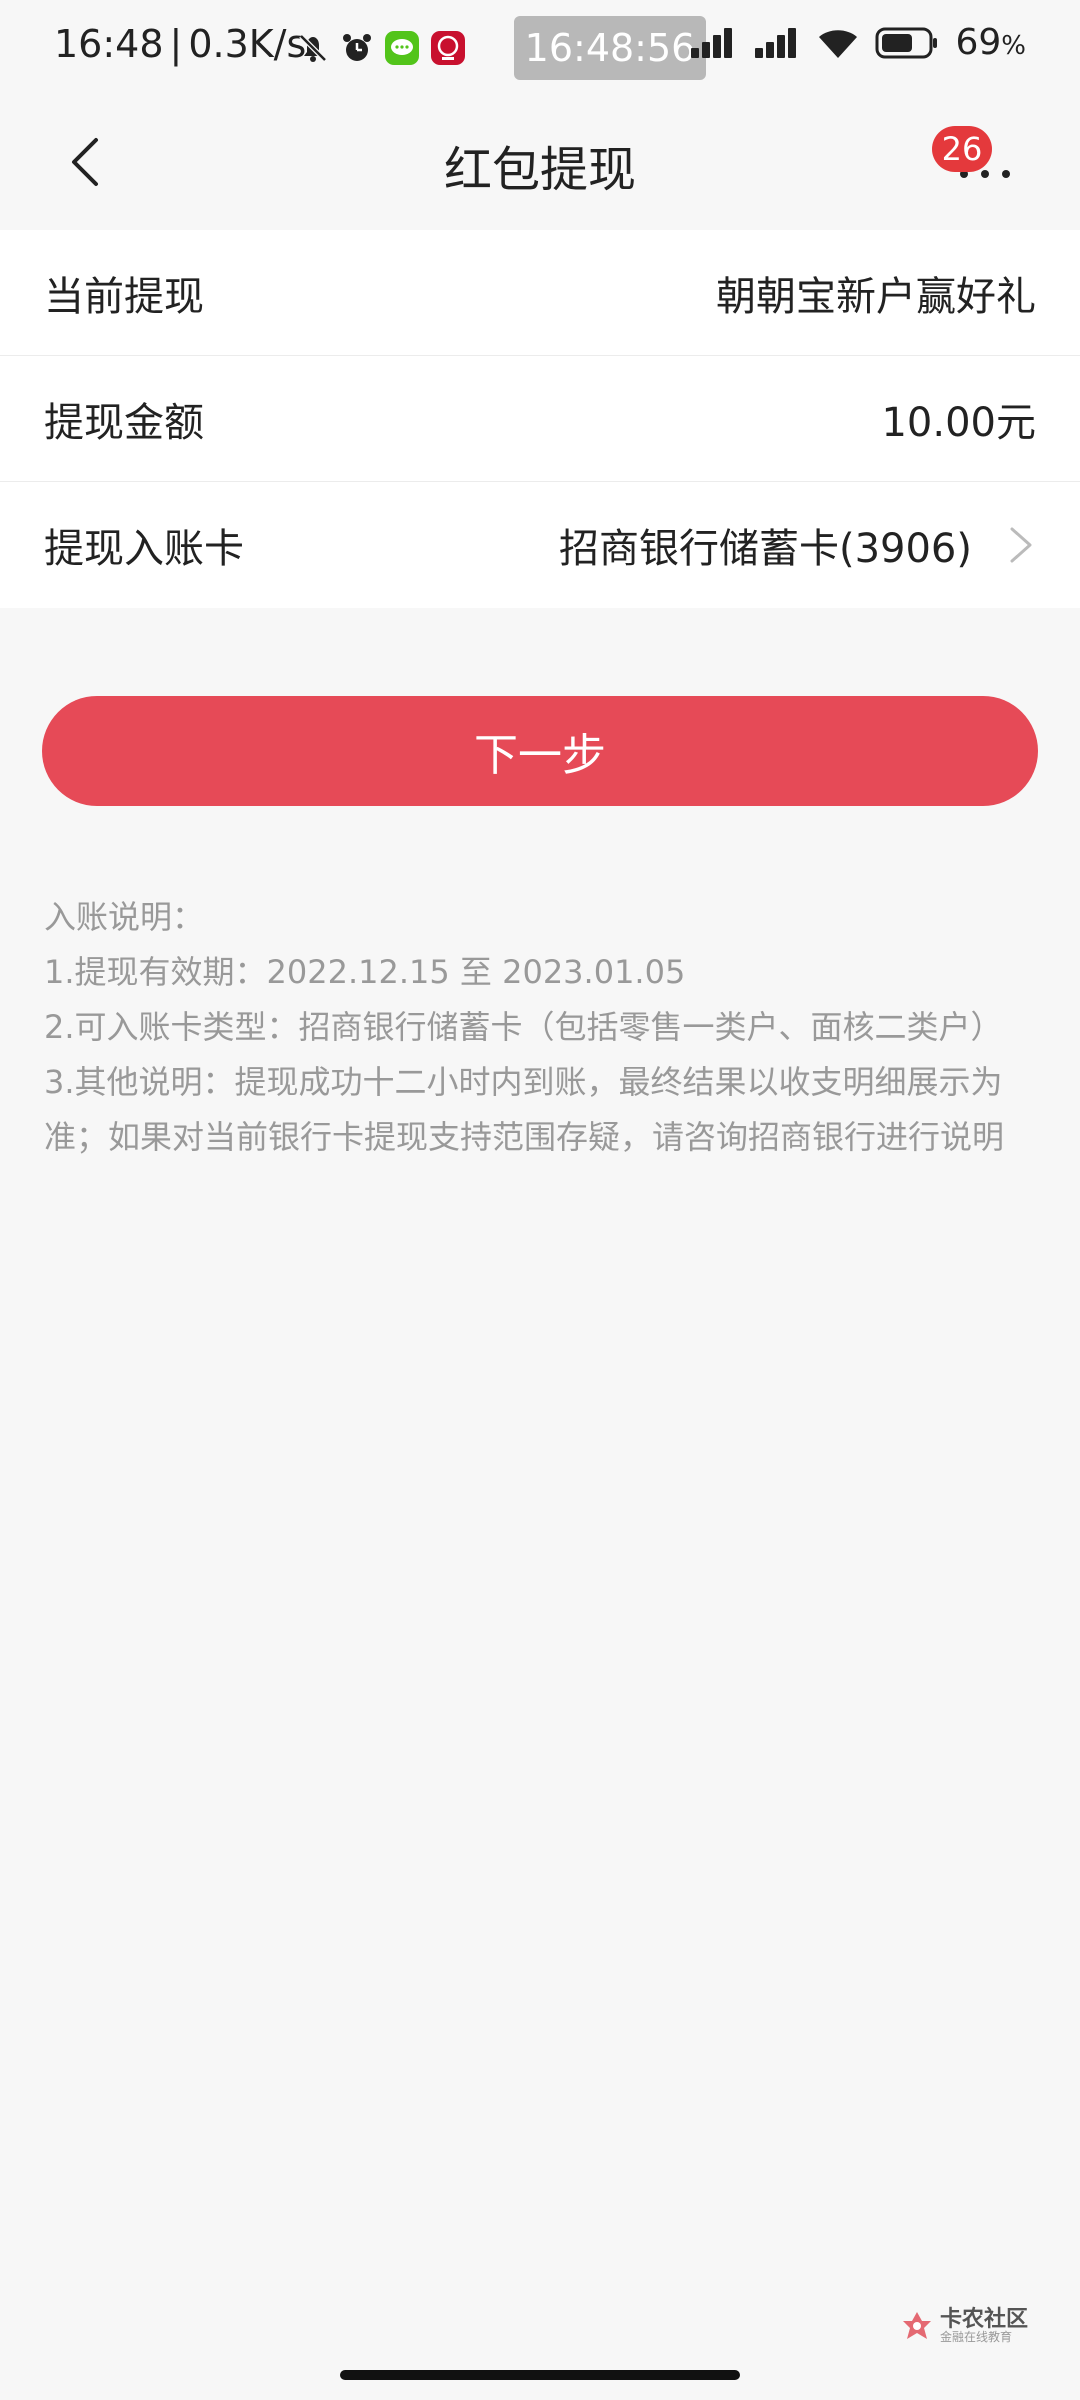 The height and width of the screenshot is (2400, 1080). I want to click on mute-bell-icon, so click(313, 48).